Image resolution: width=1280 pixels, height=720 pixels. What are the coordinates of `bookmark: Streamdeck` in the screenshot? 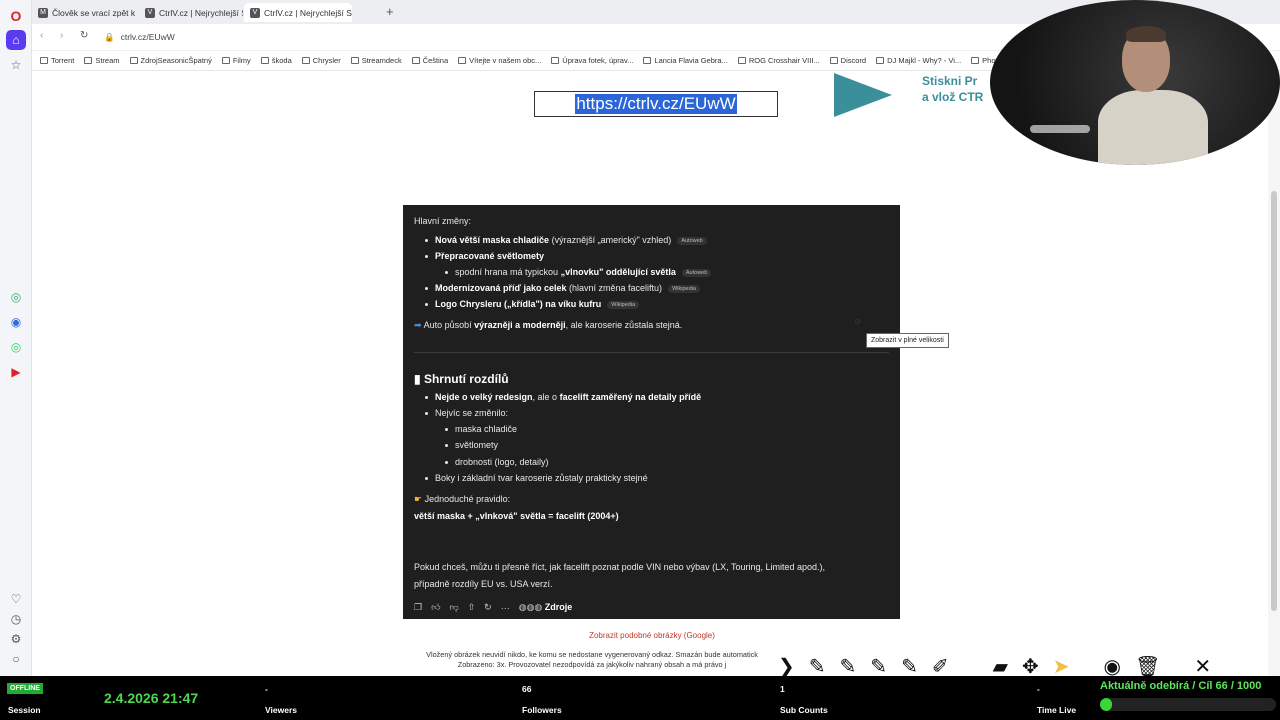 It's located at (376, 60).